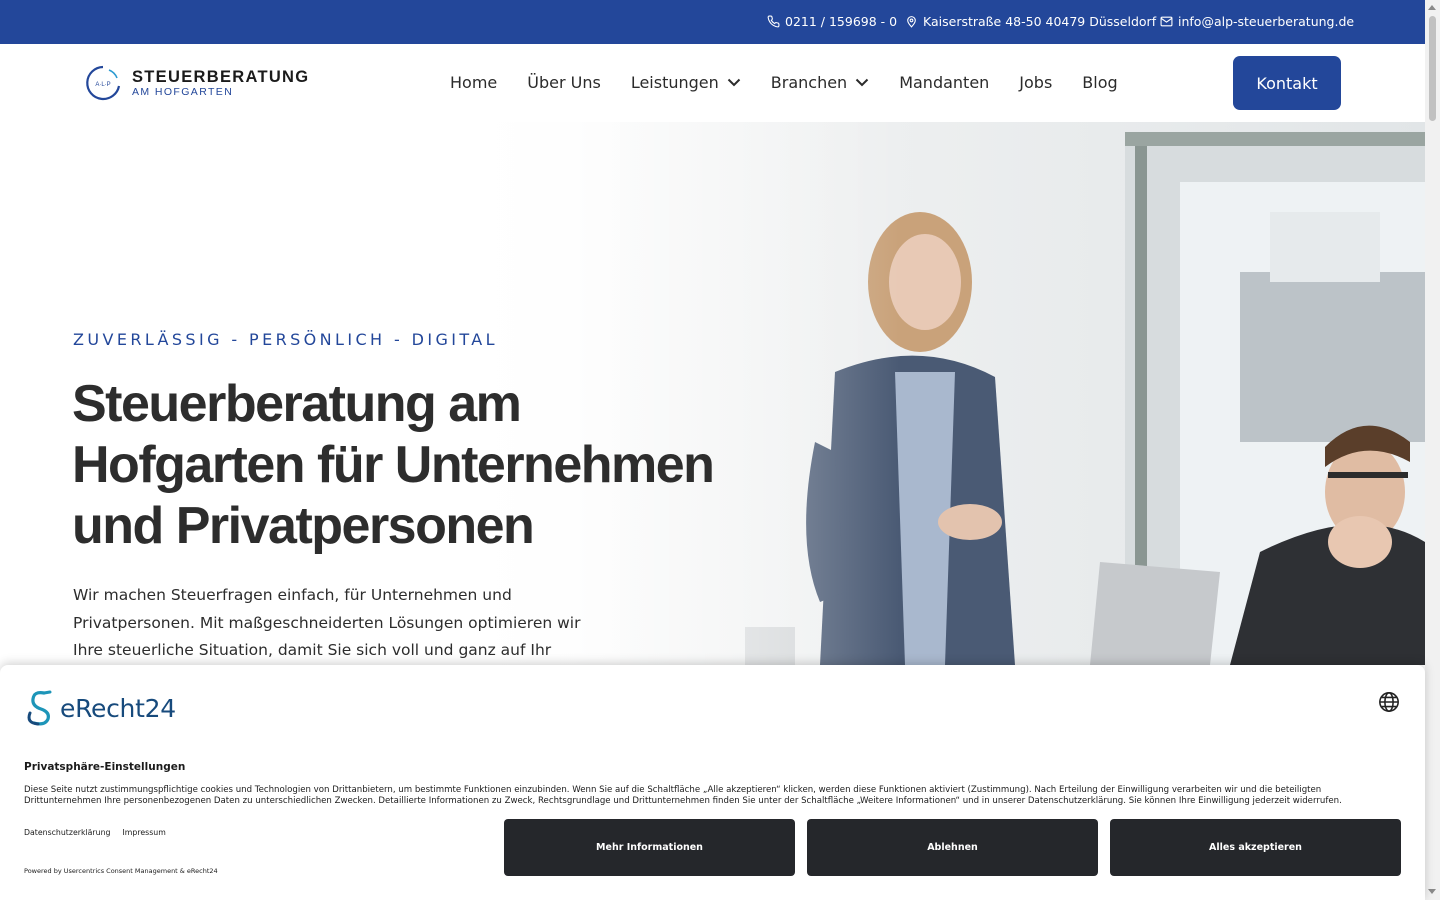  What do you see at coordinates (674, 82) in the screenshot?
I see `nav-leistungen-label: Leistungen` at bounding box center [674, 82].